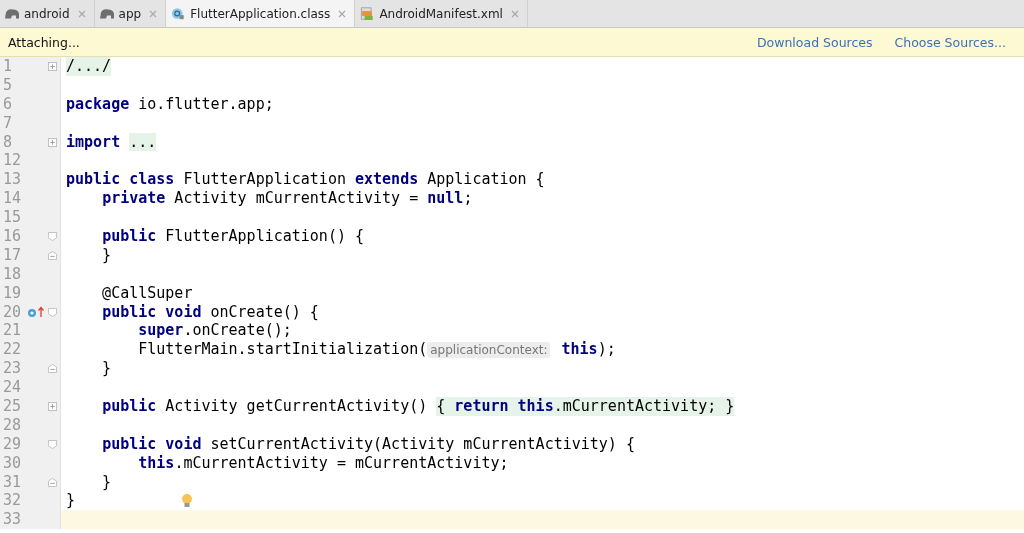  Describe the element at coordinates (12, 501) in the screenshot. I see `line-number: 32` at that location.